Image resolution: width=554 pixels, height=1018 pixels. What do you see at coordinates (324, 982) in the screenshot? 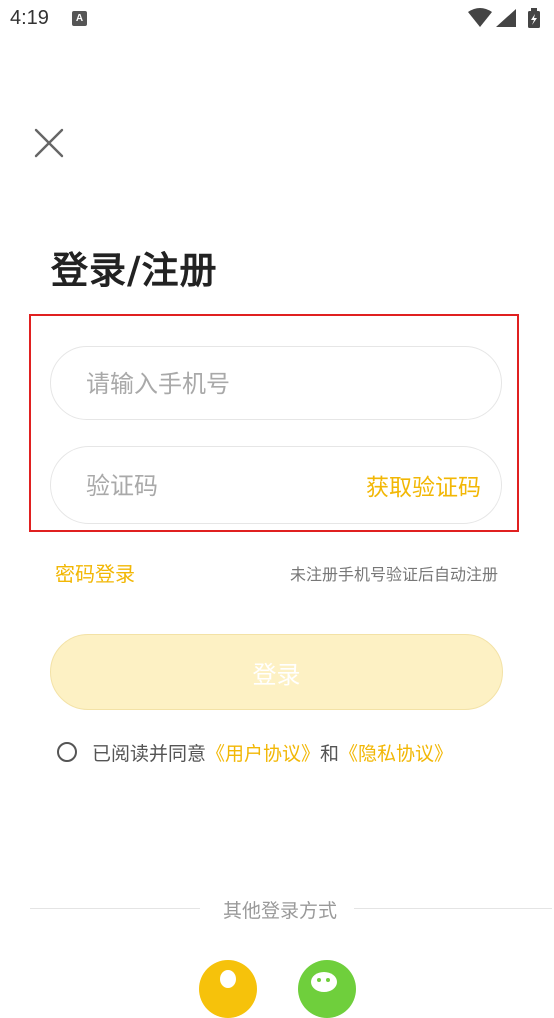
I see `wechat-login-icon` at bounding box center [324, 982].